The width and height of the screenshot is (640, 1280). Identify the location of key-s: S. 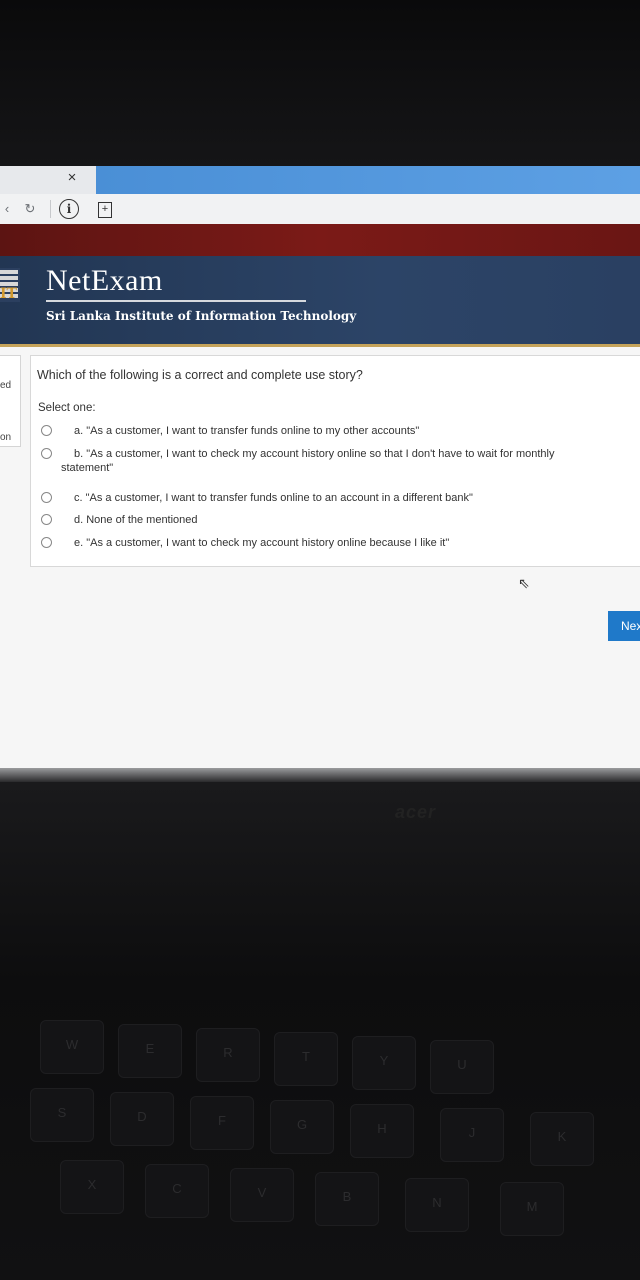
(62, 1115).